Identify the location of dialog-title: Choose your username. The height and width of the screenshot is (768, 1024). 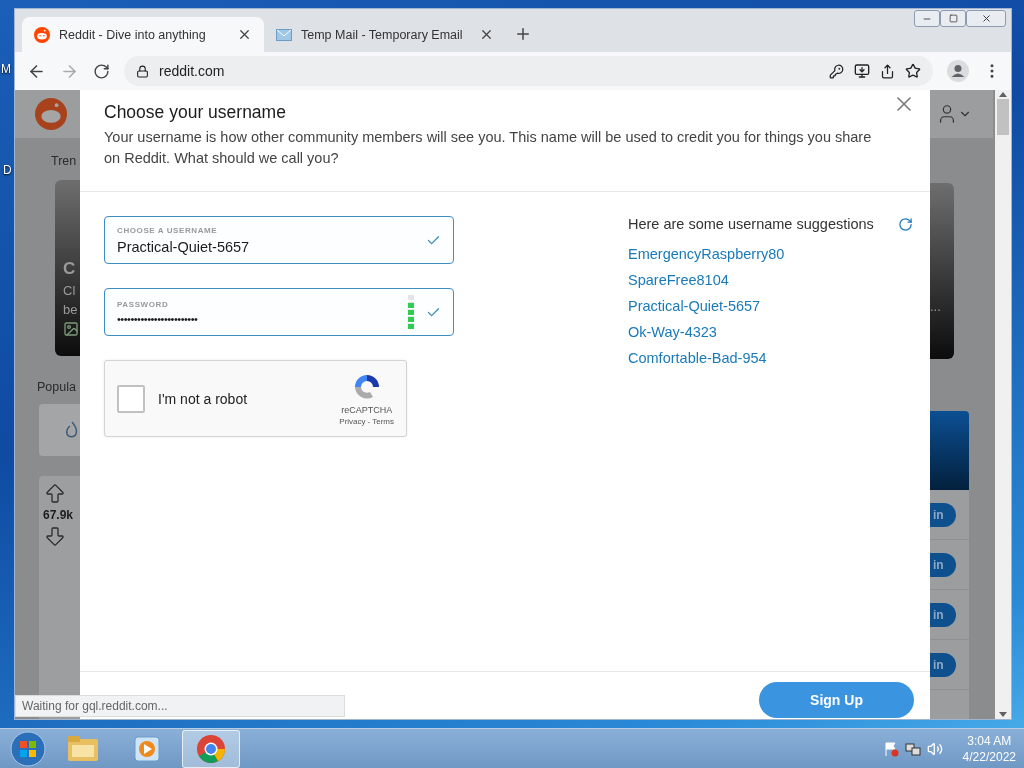
(195, 112).